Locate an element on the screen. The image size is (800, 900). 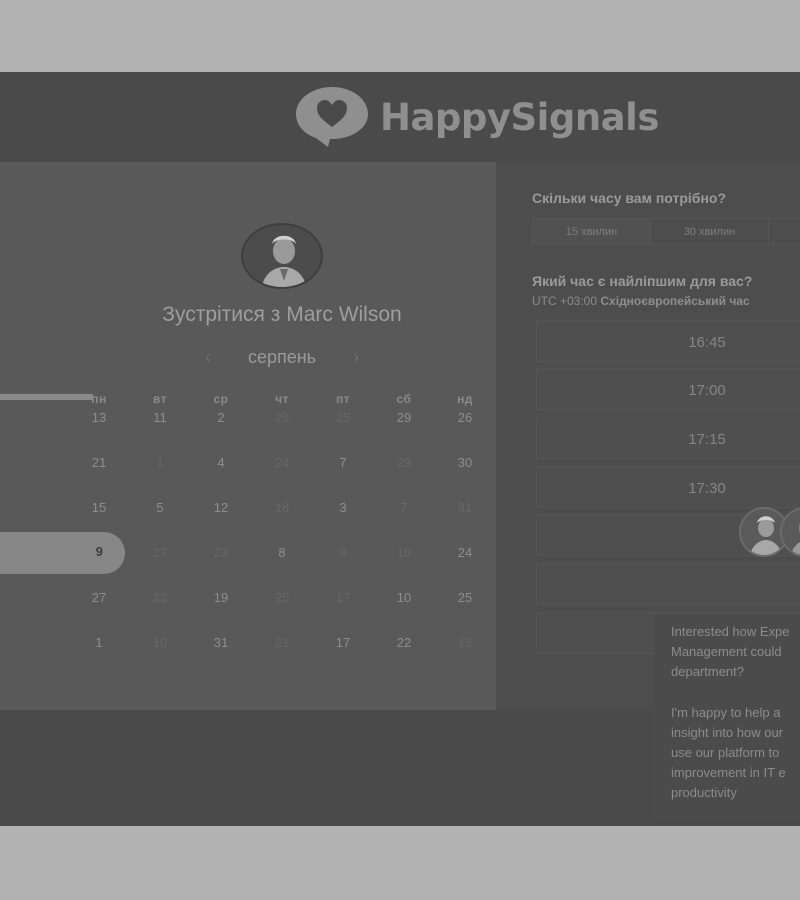
calendar-day-disabled: 9 is located at coordinates (343, 552).